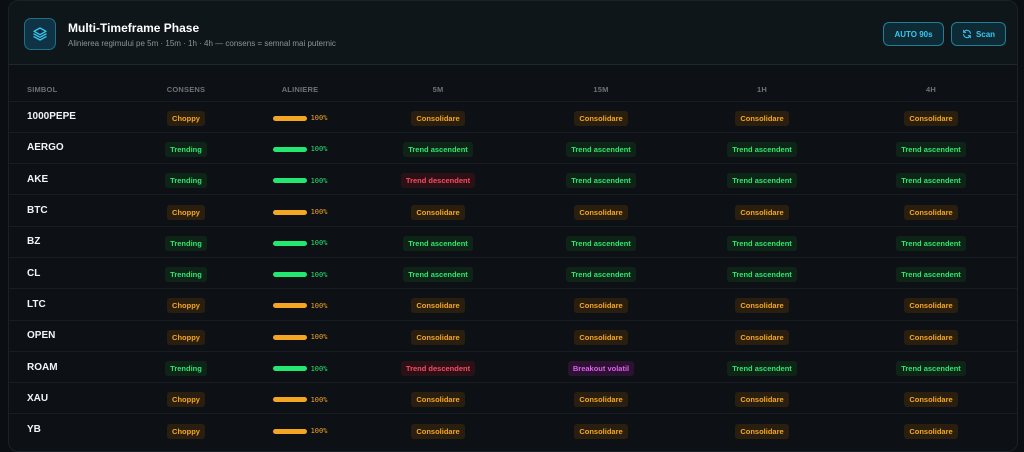 This screenshot has width=1024, height=452. What do you see at coordinates (930, 90) in the screenshot?
I see `column-header-4h: 4H` at bounding box center [930, 90].